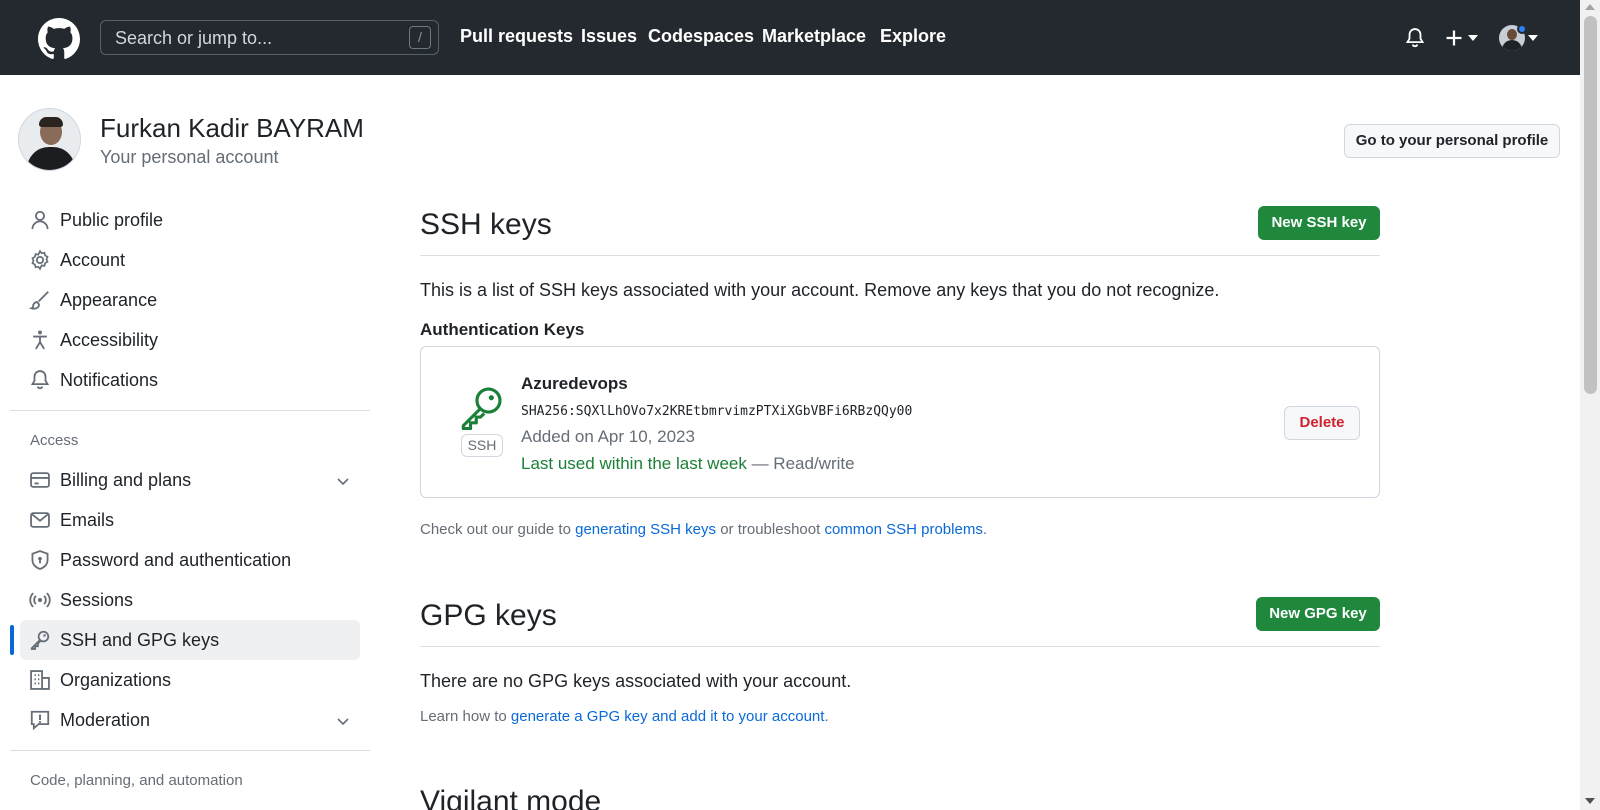 The height and width of the screenshot is (810, 1600). What do you see at coordinates (190, 520) in the screenshot?
I see `sidebar-item-emails: Emails` at bounding box center [190, 520].